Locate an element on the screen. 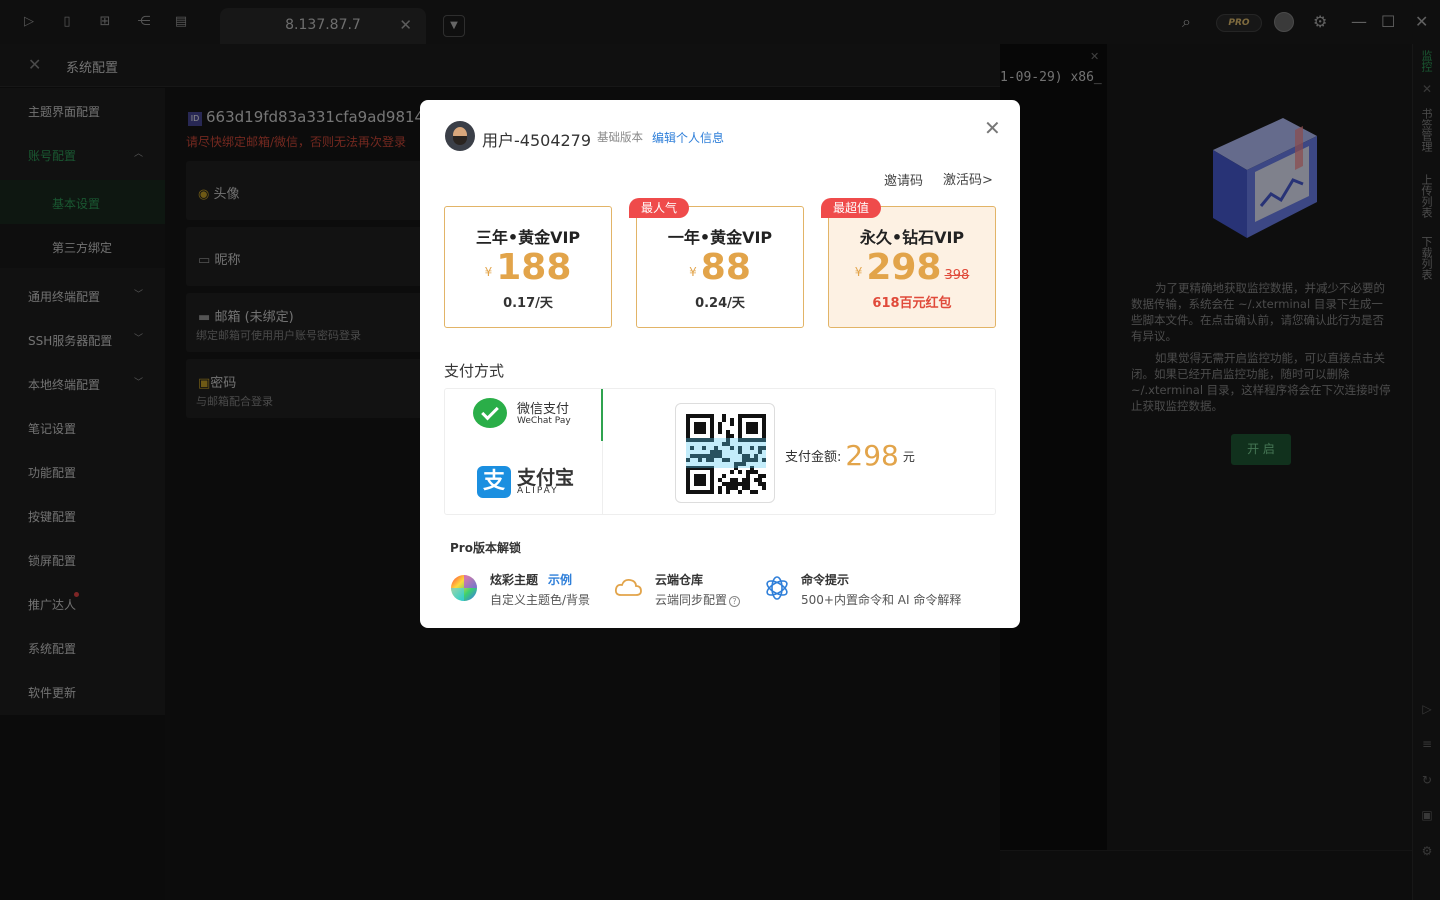 The width and height of the screenshot is (1440, 900). plan-card-3year: 三年•黄金VIP ¥188 0.17/天 is located at coordinates (528, 267).